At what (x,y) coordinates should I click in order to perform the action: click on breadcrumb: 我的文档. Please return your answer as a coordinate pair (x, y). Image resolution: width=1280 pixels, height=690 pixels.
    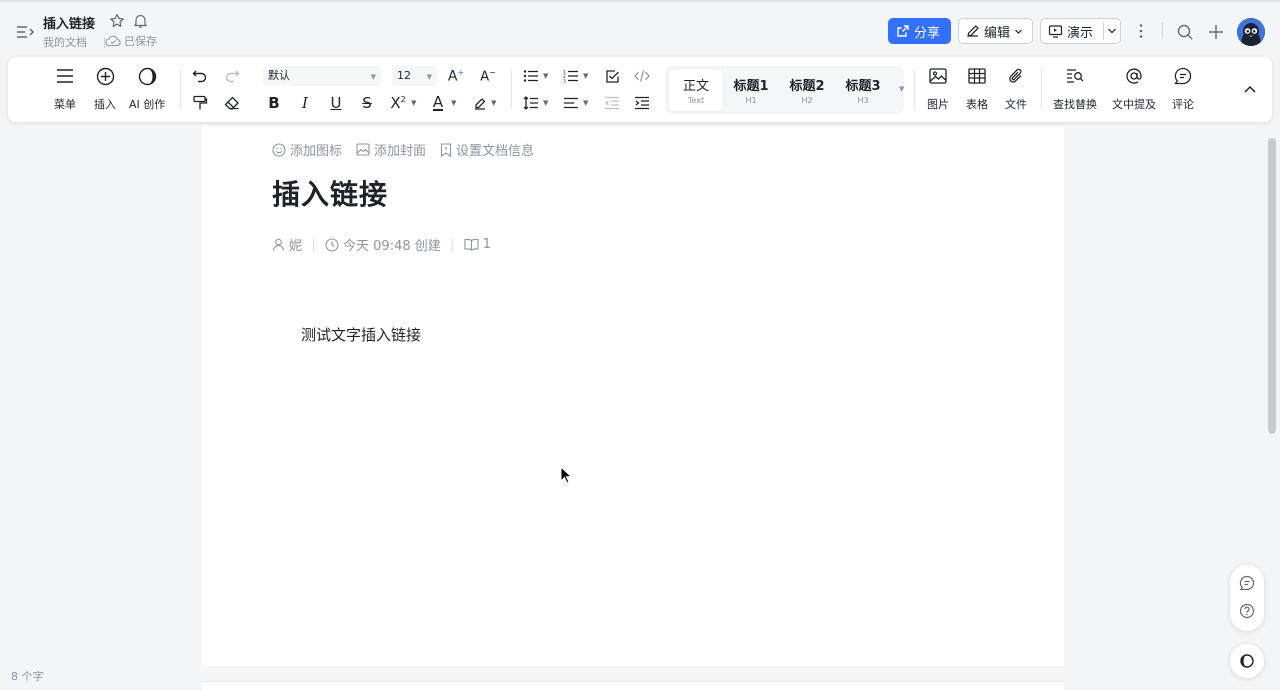
    Looking at the image, I should click on (65, 42).